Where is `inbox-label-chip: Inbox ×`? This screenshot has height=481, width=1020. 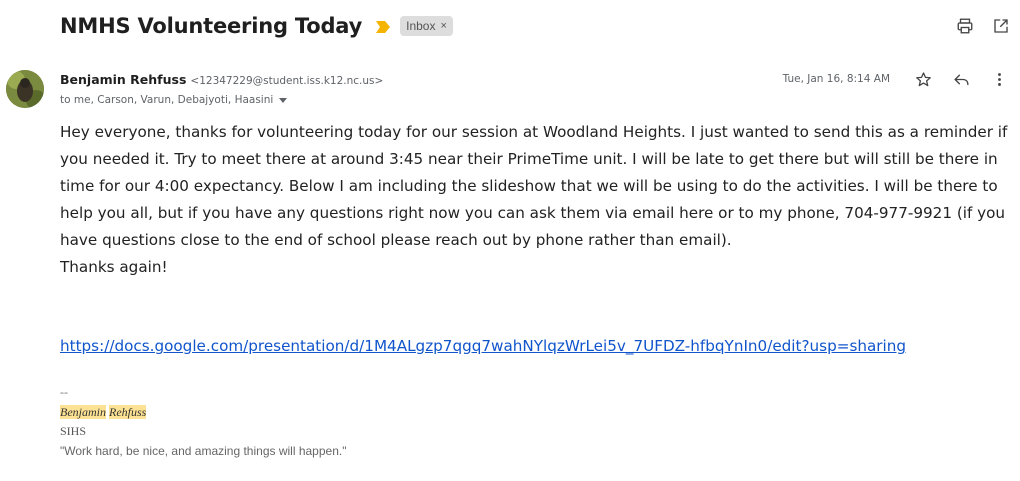
inbox-label-chip: Inbox × is located at coordinates (426, 26).